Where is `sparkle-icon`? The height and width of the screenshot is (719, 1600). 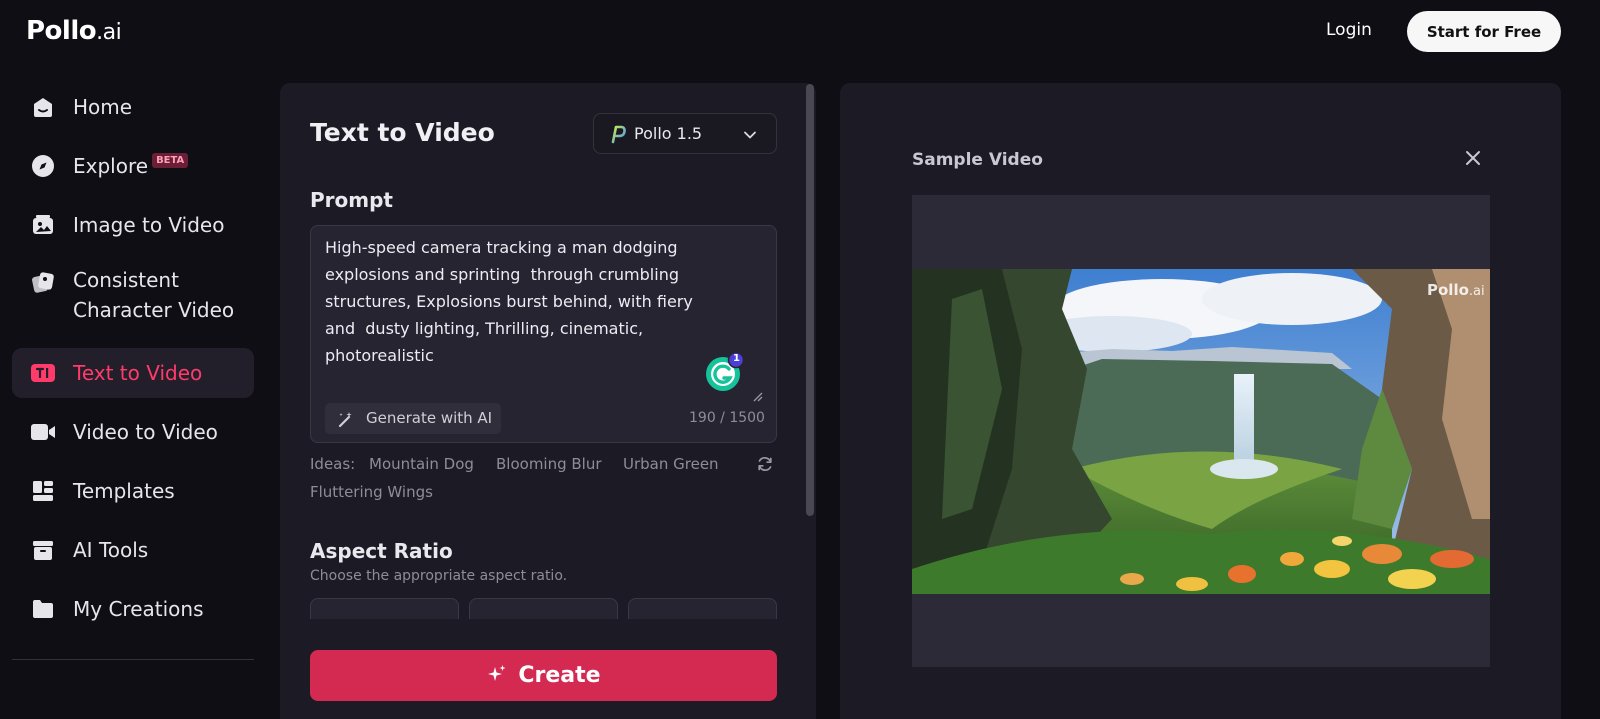 sparkle-icon is located at coordinates (497, 676).